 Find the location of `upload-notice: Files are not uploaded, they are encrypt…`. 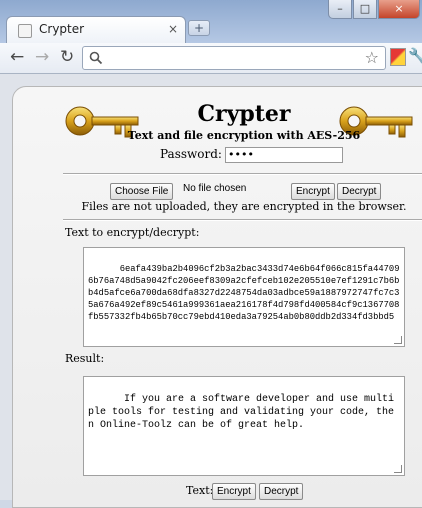

upload-notice: Files are not uploaded, they are encrypt… is located at coordinates (244, 206).